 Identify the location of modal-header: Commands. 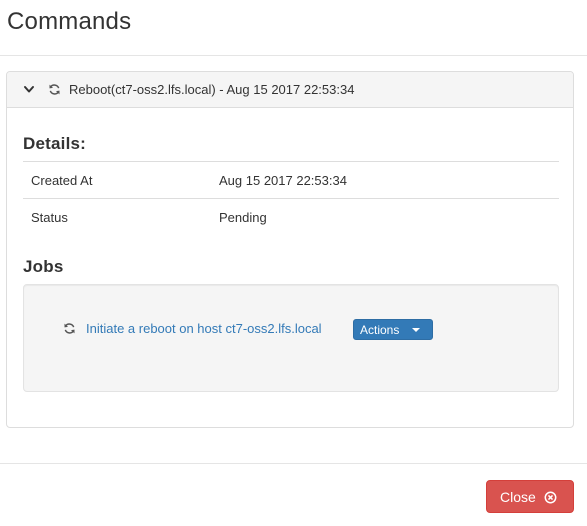
(293, 28).